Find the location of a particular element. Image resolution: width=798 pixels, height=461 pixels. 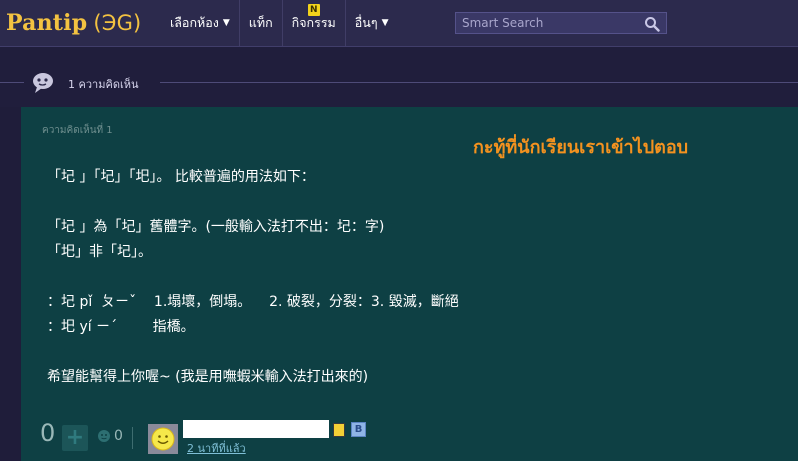

emotion-count: 0 is located at coordinates (118, 436).